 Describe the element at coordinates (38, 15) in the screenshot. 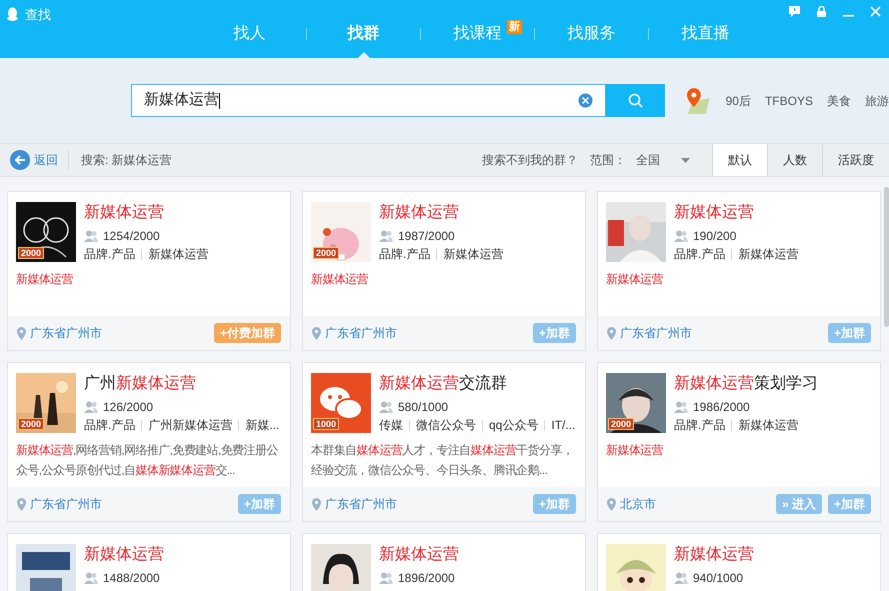

I see `window-title: 查找` at that location.